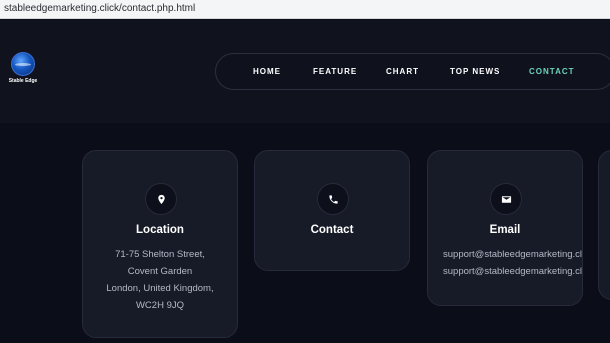 The height and width of the screenshot is (343, 610). I want to click on location-icon-circle, so click(161, 199).